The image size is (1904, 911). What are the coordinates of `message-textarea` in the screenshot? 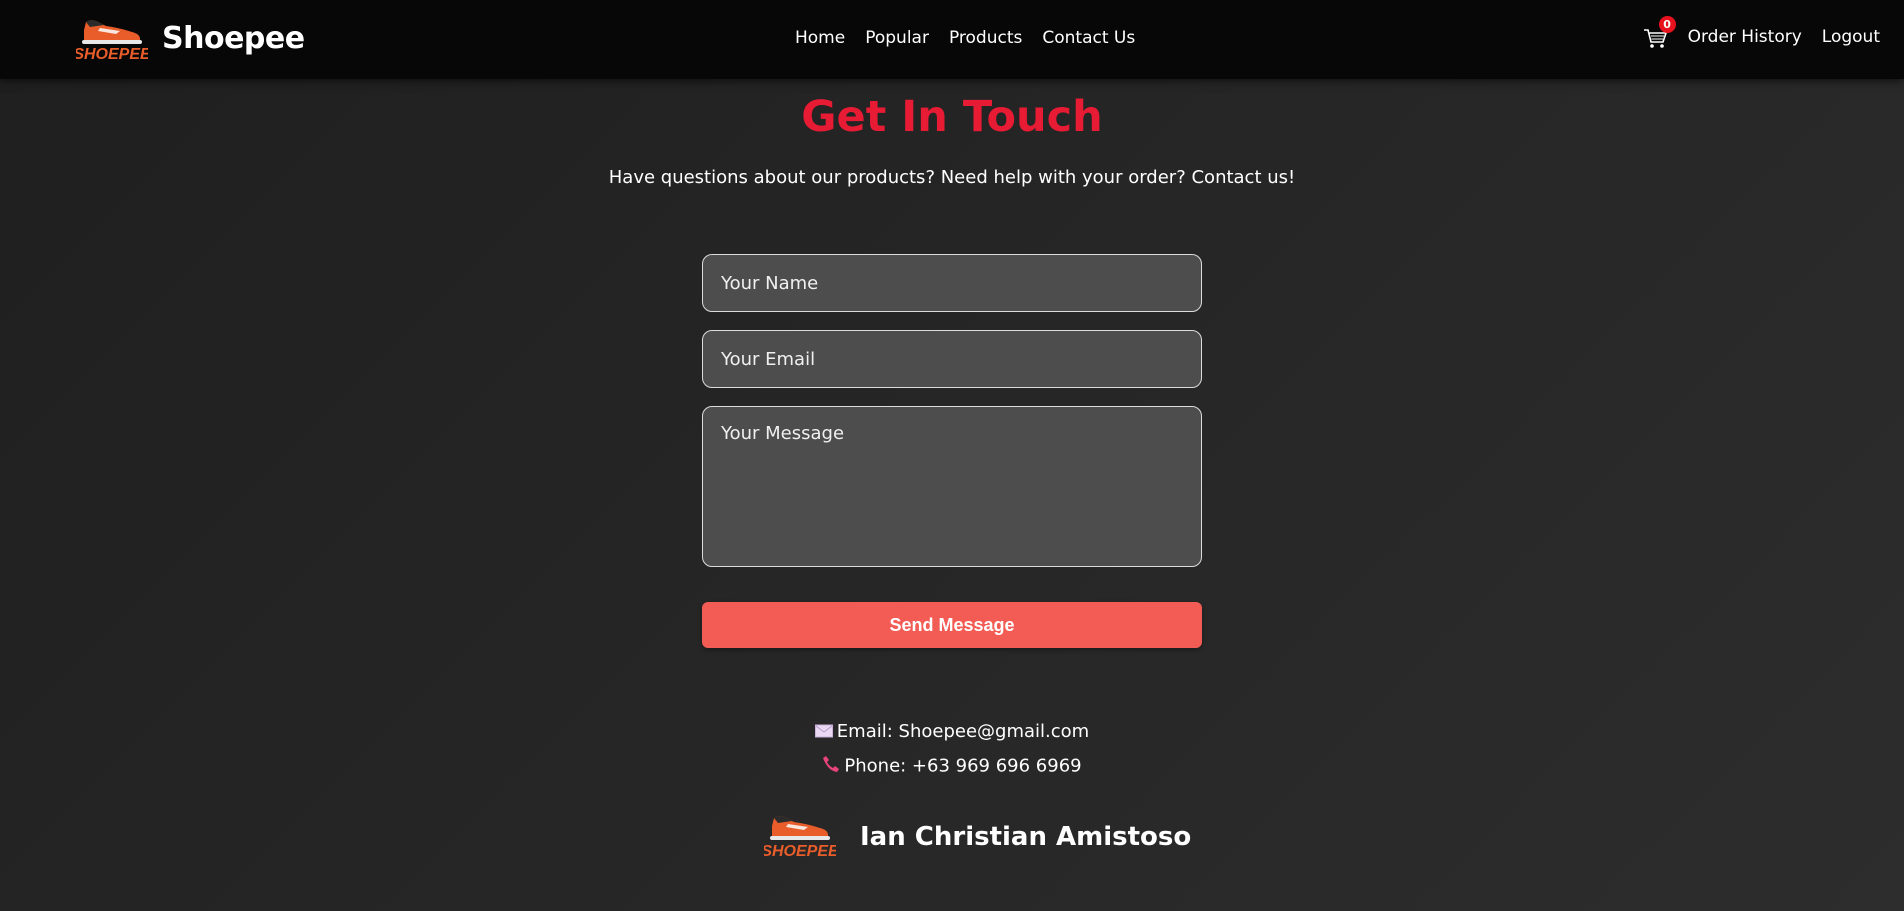 It's located at (952, 486).